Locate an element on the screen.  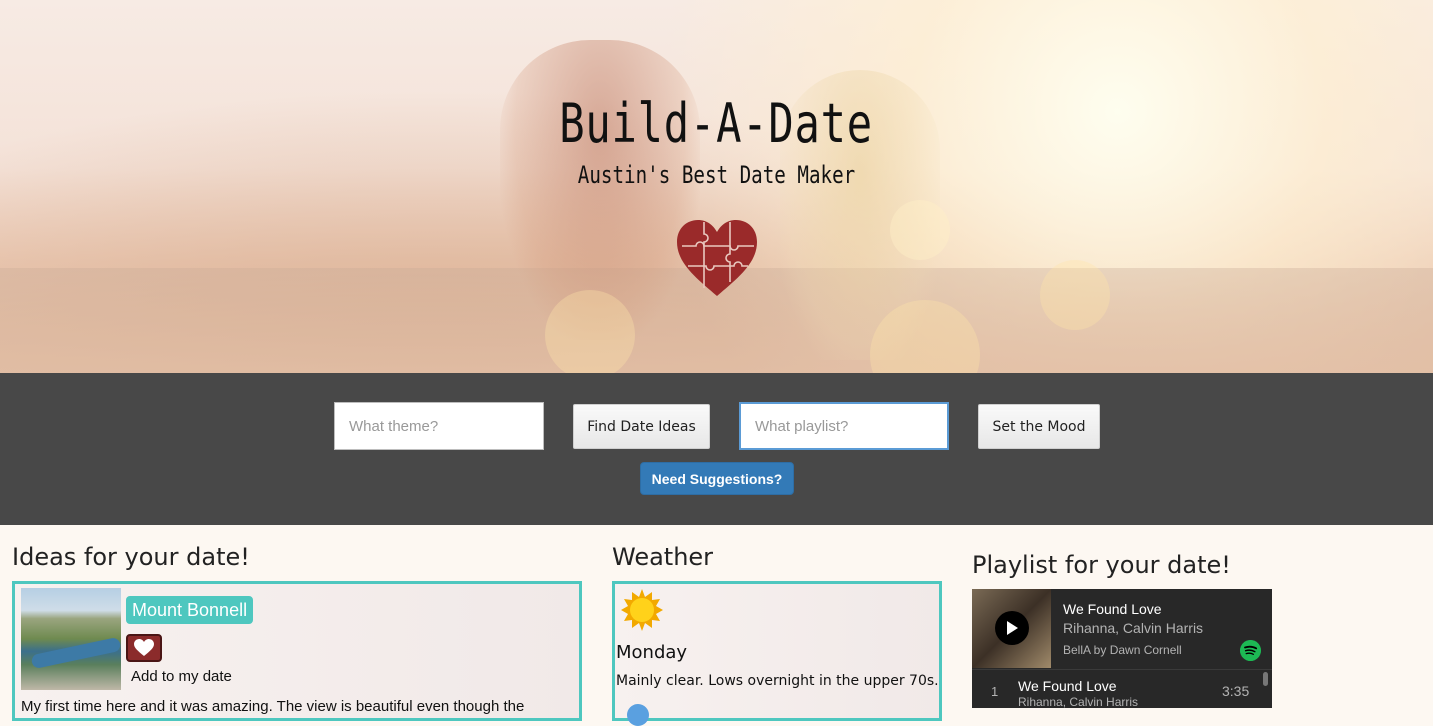
find-date-ideas-button: Find Date Ideas is located at coordinates (641, 426).